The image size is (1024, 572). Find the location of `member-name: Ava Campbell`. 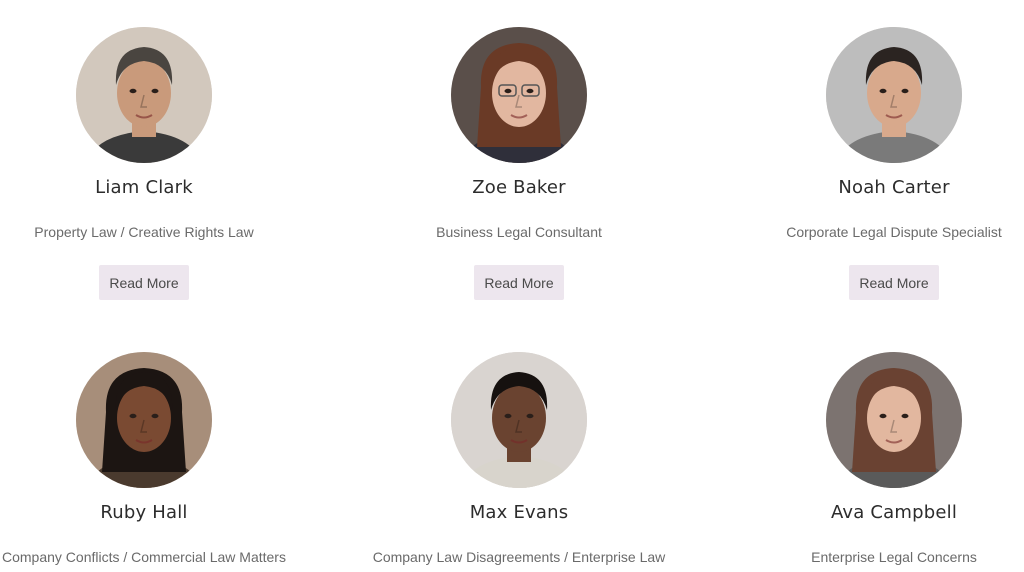

member-name: Ava Campbell is located at coordinates (894, 512).